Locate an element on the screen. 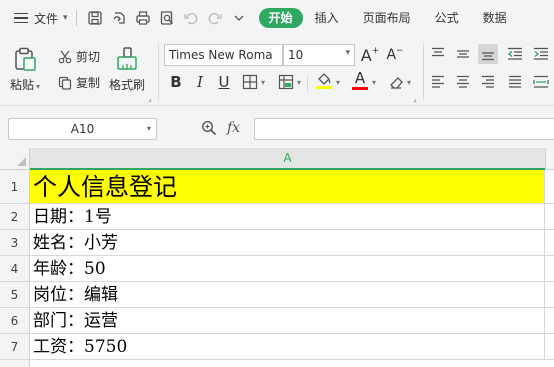 This screenshot has height=367, width=554. ribbon-tabs: 开始 插入 页面布局 公式 数据 is located at coordinates (388, 18).